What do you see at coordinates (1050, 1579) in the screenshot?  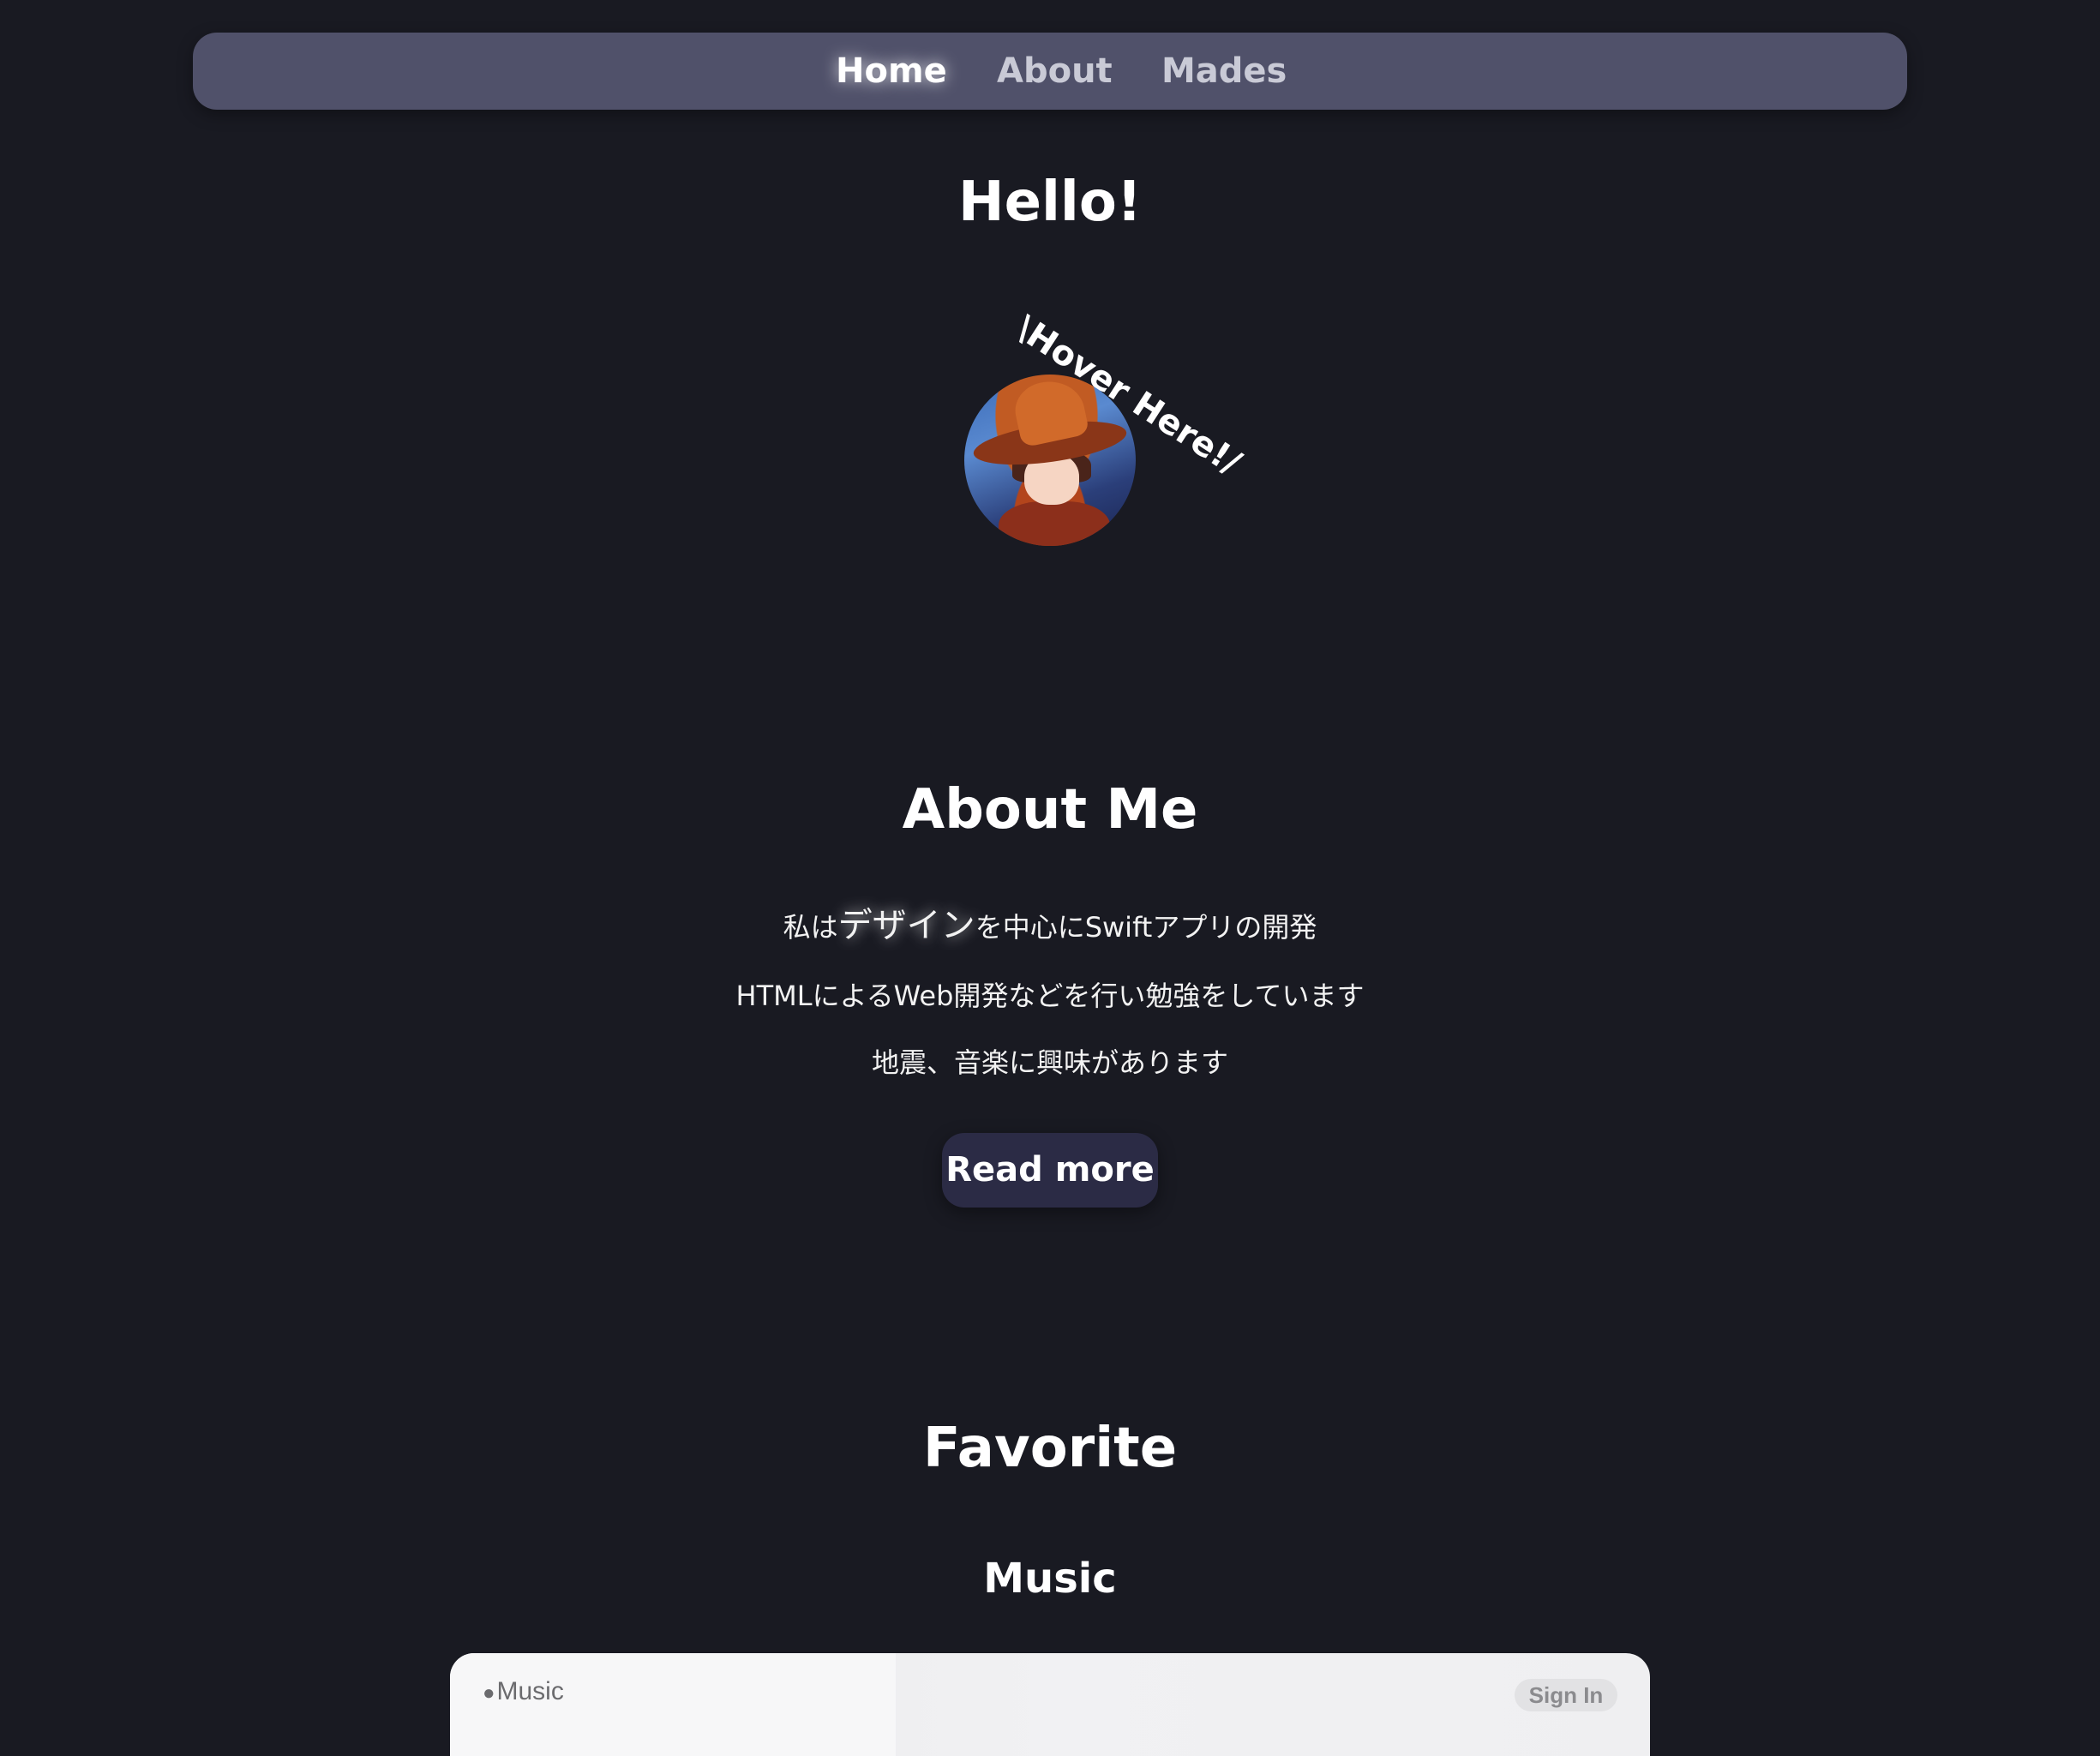 I see `music-title: Music` at bounding box center [1050, 1579].